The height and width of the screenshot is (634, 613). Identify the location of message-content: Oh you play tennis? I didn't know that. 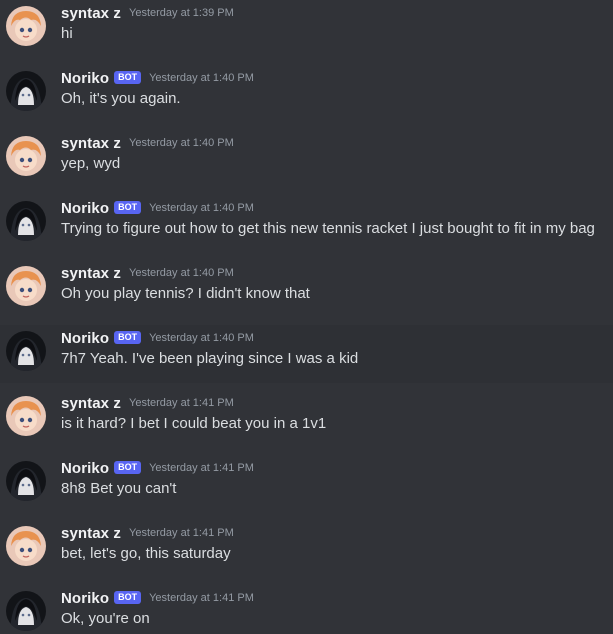
(185, 293).